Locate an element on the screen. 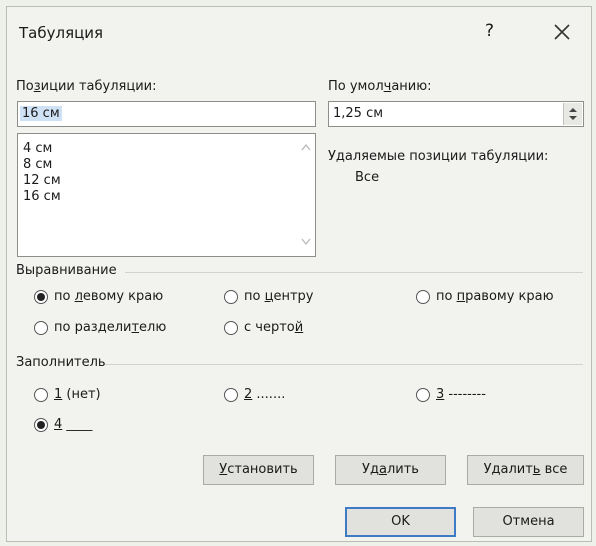 Image resolution: width=596 pixels, height=546 pixels. tab-position-label: Позиции табуляции: is located at coordinates (86, 86).